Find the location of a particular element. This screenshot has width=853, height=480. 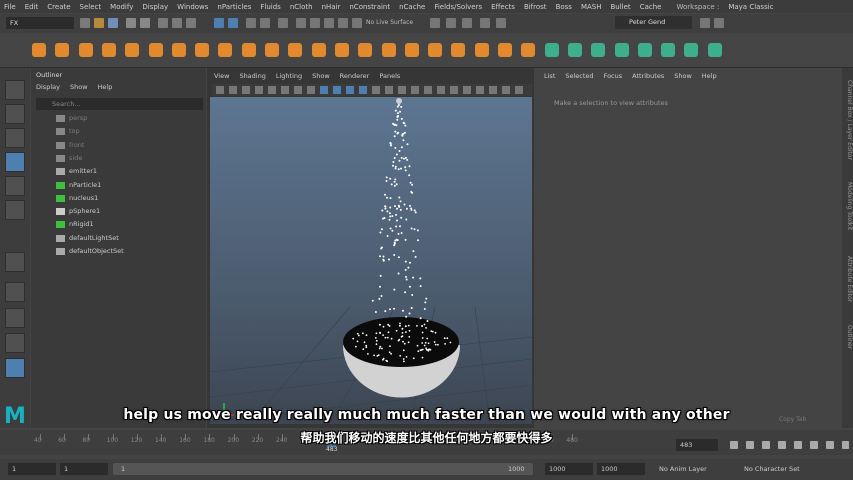

render-frame-icon is located at coordinates (315, 23).